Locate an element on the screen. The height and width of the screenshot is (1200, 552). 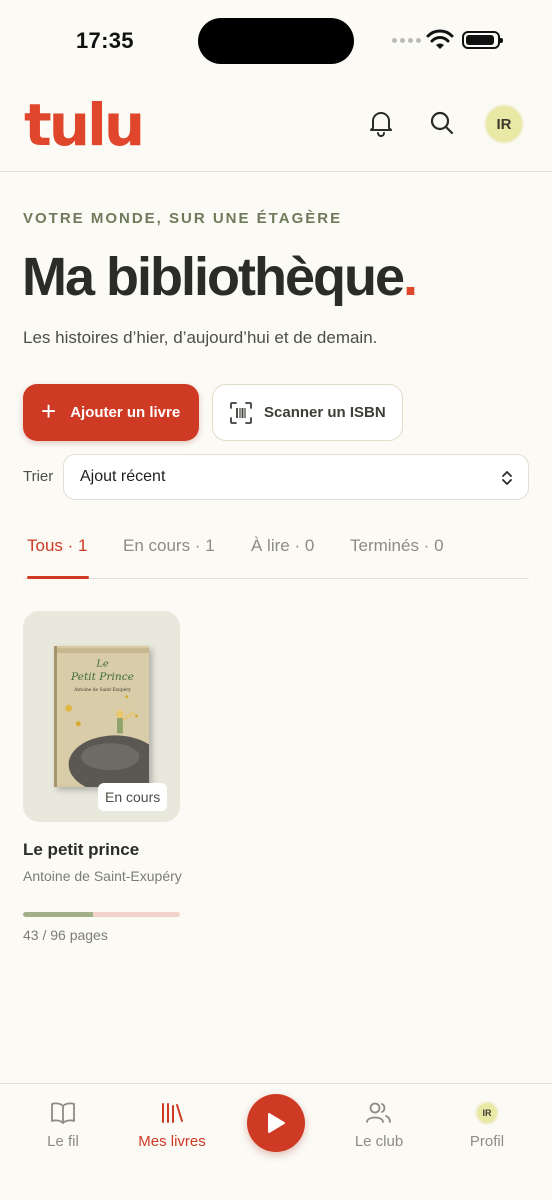
nav-item-le-club: Le club is located at coordinates (379, 1125).